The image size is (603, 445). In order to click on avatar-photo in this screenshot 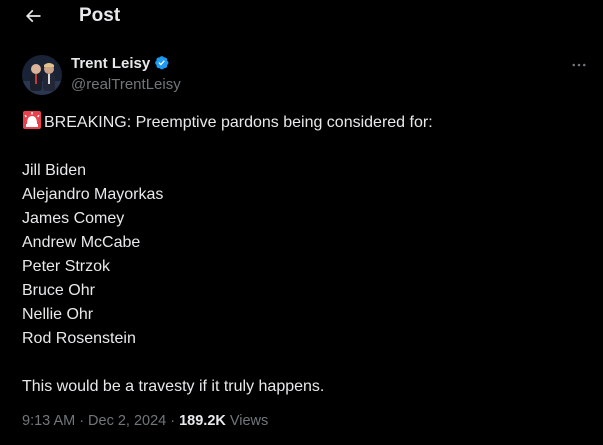, I will do `click(42, 75)`.